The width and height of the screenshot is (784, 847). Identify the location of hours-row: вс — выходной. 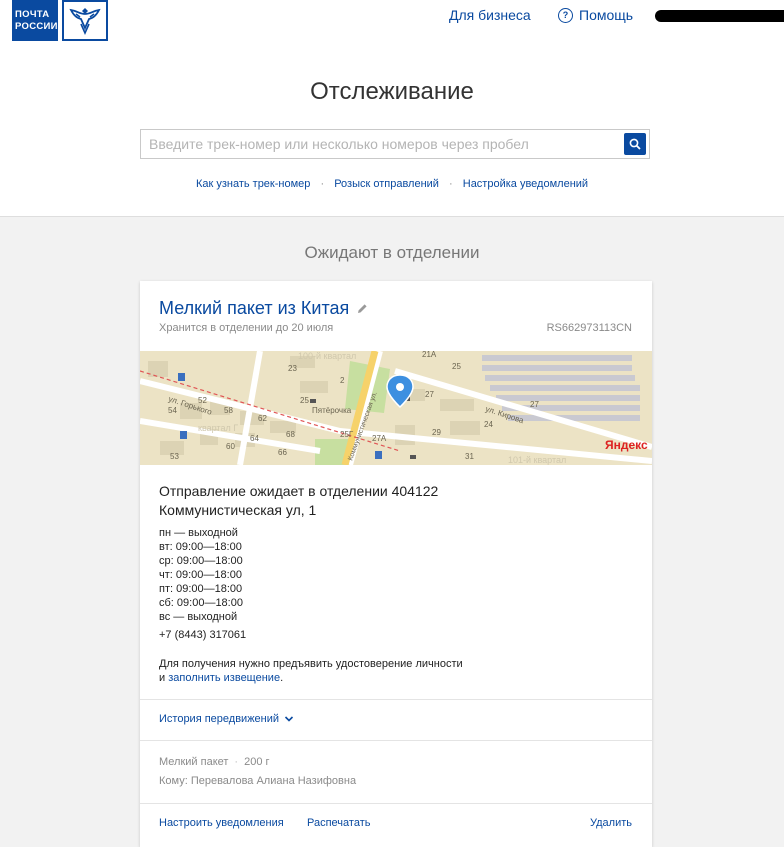
(198, 617).